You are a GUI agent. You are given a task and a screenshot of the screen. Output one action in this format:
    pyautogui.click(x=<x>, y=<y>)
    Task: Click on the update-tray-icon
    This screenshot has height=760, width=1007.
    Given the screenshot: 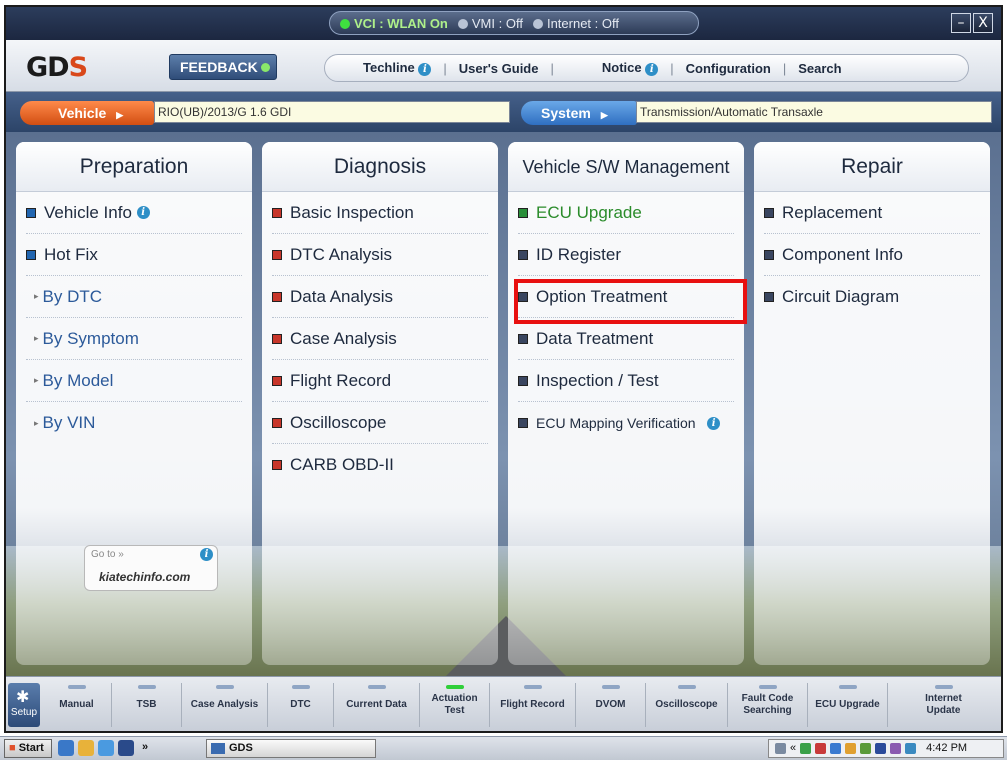 What is the action you would take?
    pyautogui.click(x=851, y=748)
    